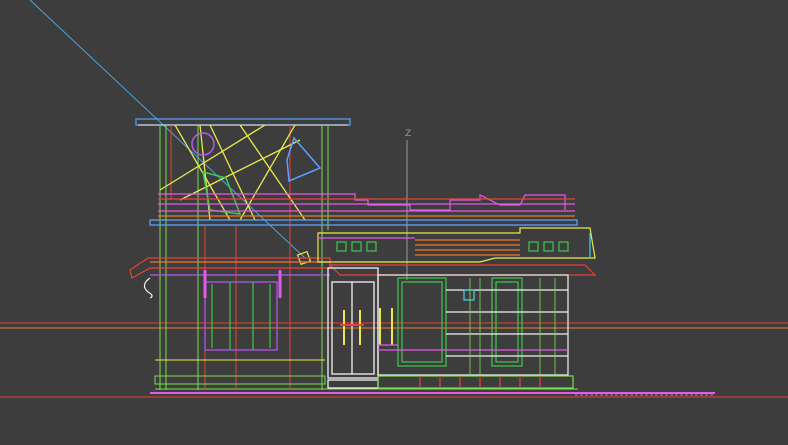 The height and width of the screenshot is (445, 788). What do you see at coordinates (366, 205) in the screenshot?
I see `parapet-frame` at bounding box center [366, 205].